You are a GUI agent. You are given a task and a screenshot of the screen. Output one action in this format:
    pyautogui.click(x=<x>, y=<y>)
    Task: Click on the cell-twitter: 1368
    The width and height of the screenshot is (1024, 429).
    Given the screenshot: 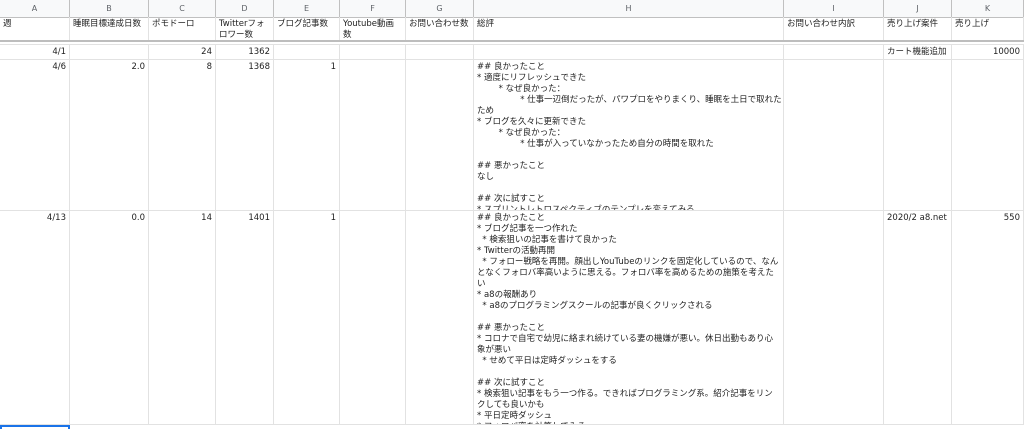 What is the action you would take?
    pyautogui.click(x=245, y=135)
    